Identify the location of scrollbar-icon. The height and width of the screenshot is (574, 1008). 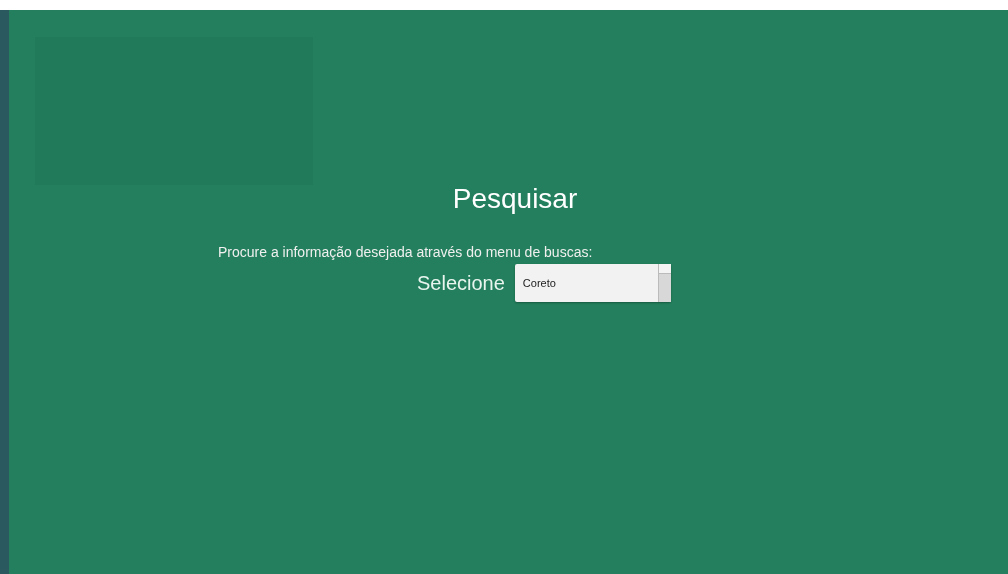
(664, 283).